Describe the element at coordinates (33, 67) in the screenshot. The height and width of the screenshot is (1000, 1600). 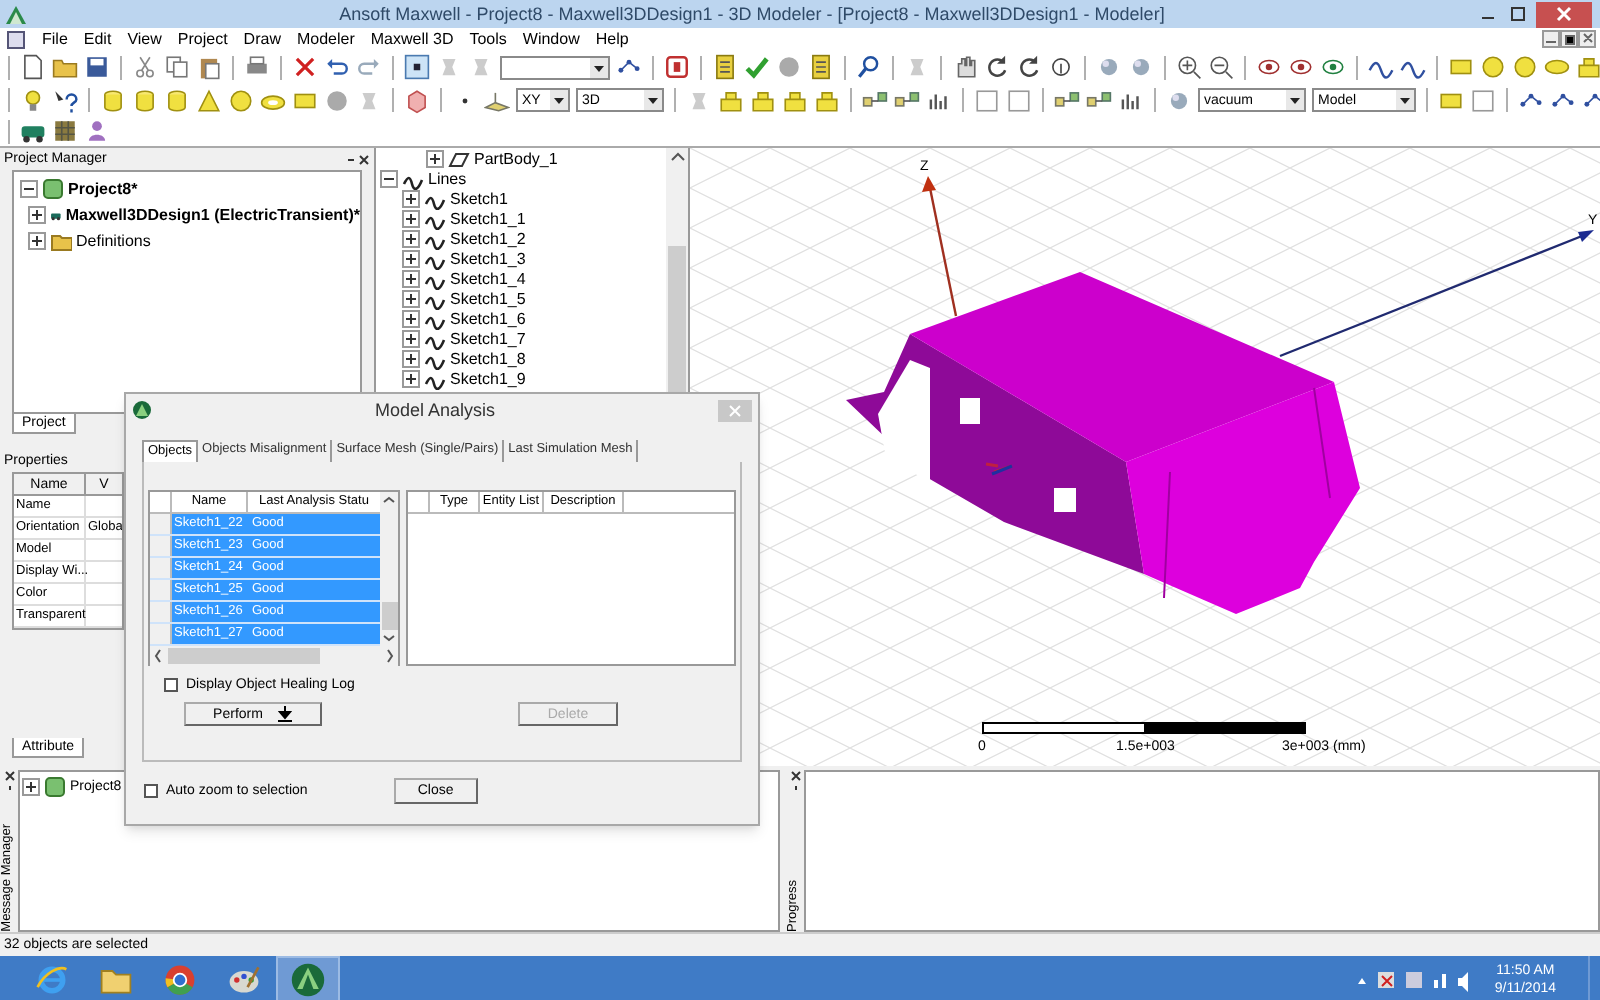
I see `page-icon` at that location.